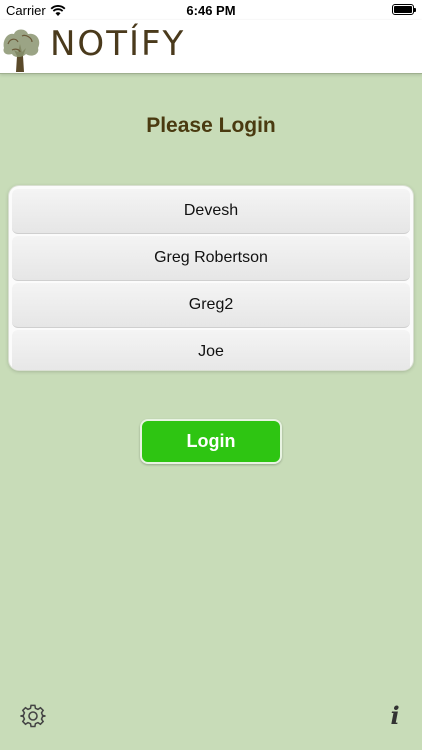  I want to click on user-list-item: Greg Robertson, so click(211, 258).